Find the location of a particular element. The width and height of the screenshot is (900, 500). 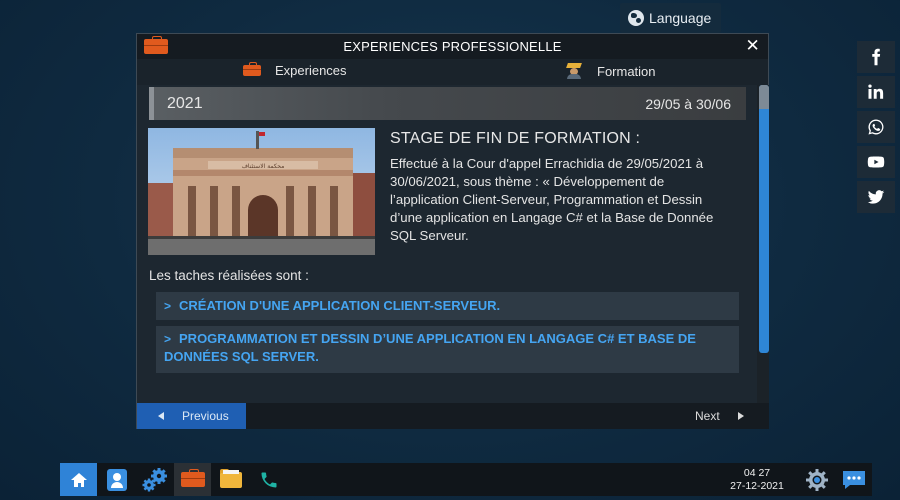

language-label: Language is located at coordinates (680, 18).